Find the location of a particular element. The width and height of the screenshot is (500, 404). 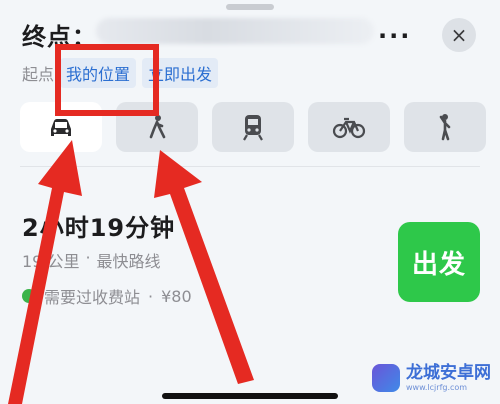

go-button: 出发 is located at coordinates (439, 262).